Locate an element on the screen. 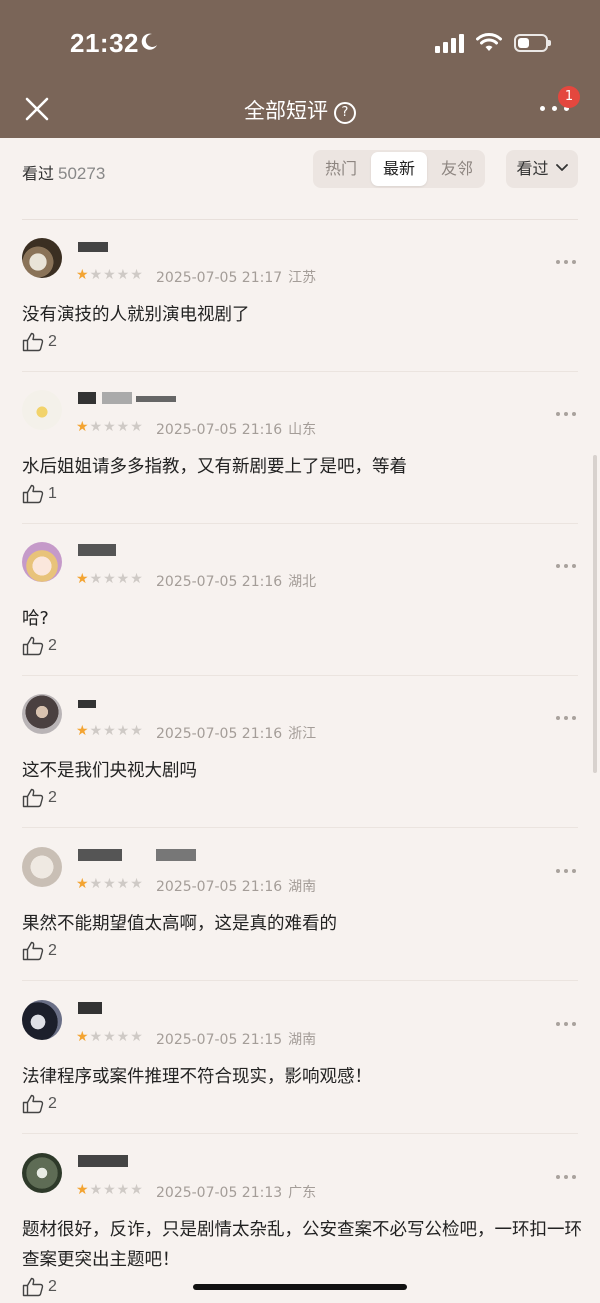 The width and height of the screenshot is (600, 1303). sort-tabs: 热门 最新 友邻 is located at coordinates (399, 169).